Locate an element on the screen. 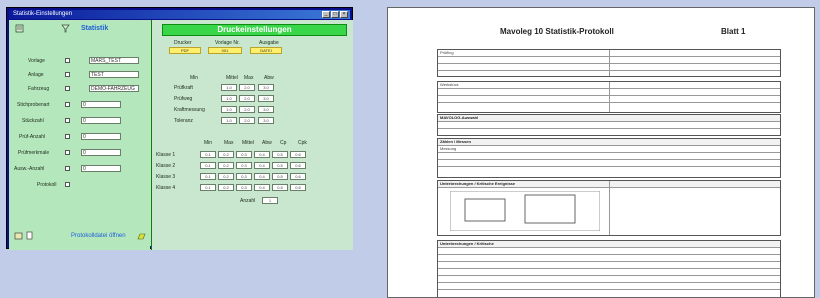 Image resolution: width=820 pixels, height=298 pixels. doc-section-label: Werkstück is located at coordinates (449, 84).